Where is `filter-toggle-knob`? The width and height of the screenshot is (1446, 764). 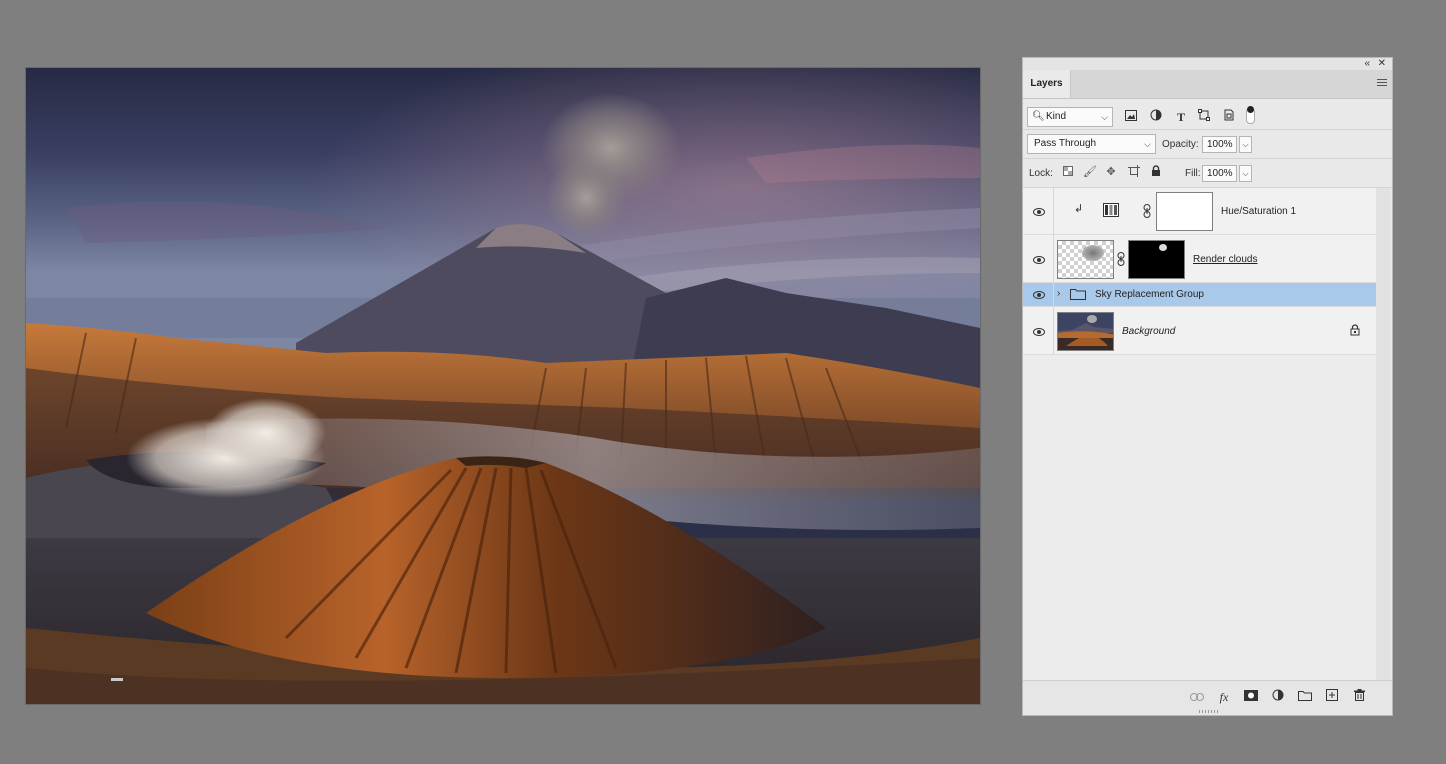
filter-toggle-knob is located at coordinates (1250, 109).